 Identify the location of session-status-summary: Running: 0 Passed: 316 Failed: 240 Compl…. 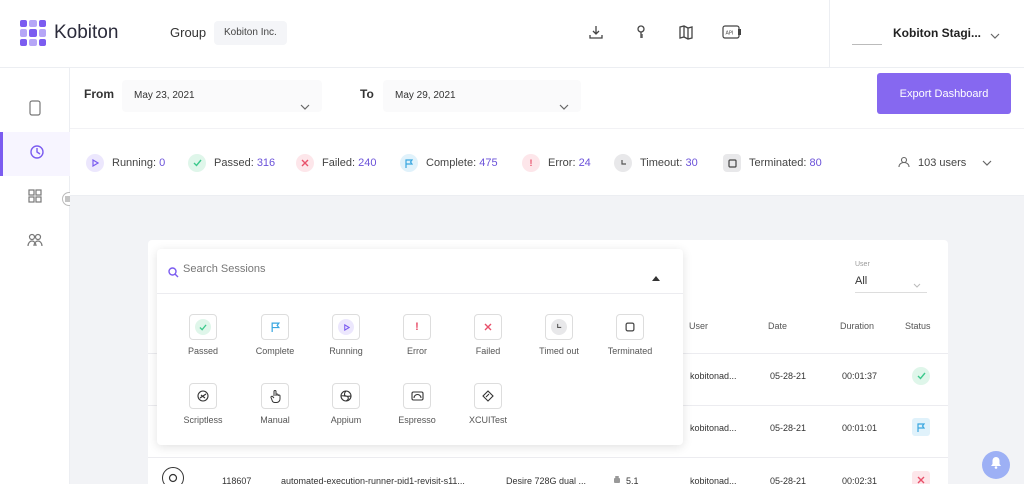
(547, 162).